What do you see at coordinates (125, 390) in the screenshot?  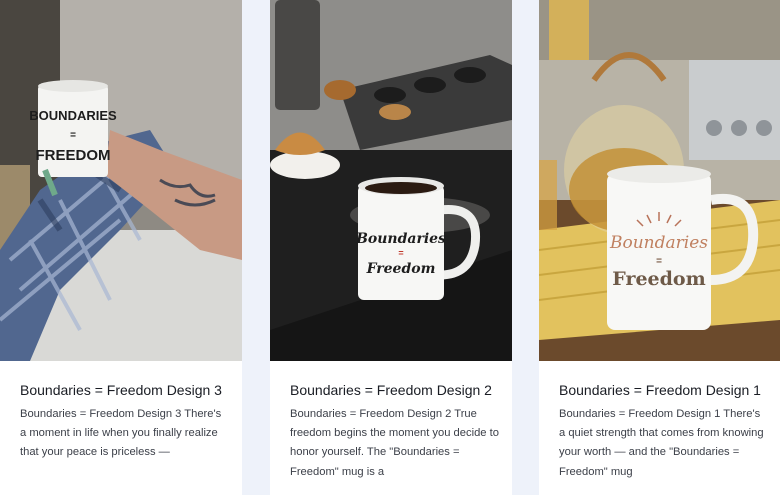 I see `post-title: Boundaries = Freedom Design 3` at bounding box center [125, 390].